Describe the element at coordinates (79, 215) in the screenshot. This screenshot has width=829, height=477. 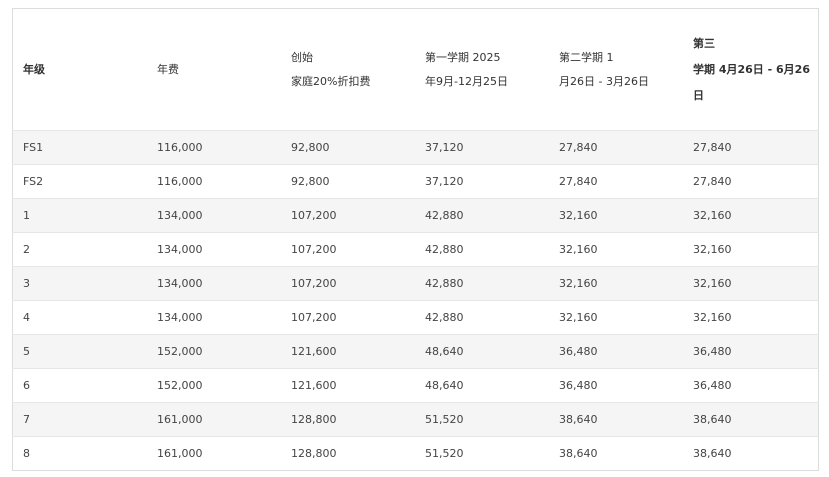
I see `cell-grade: 1` at that location.